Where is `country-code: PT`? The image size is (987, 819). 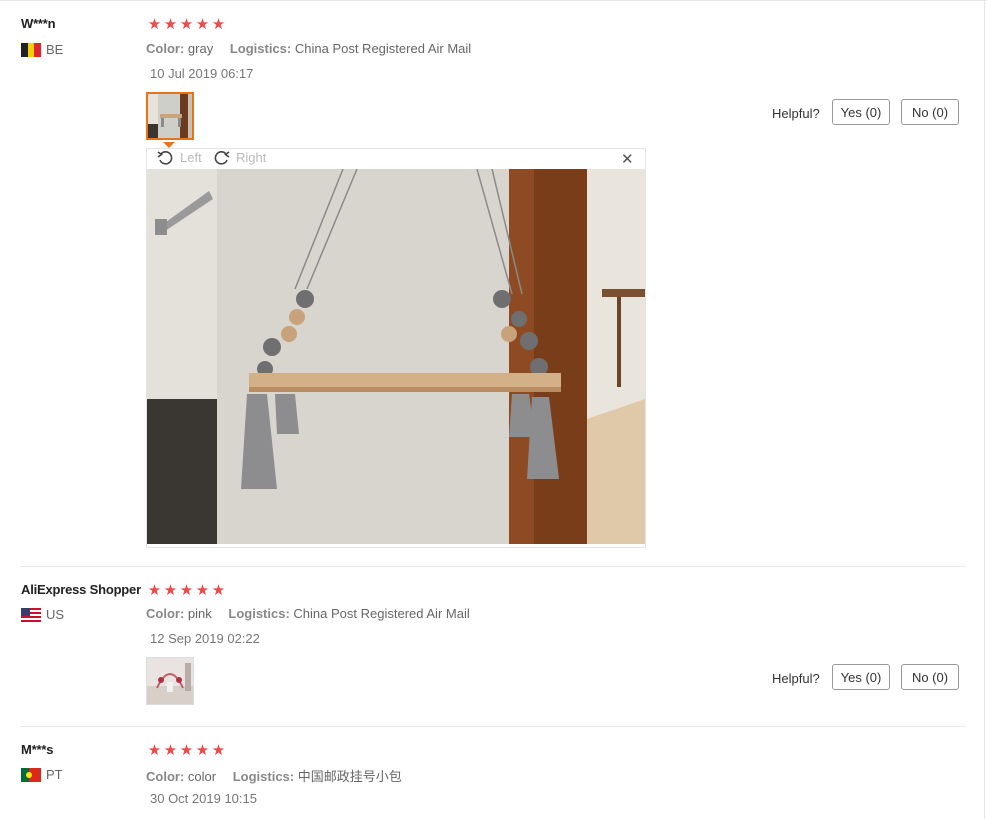
country-code: PT is located at coordinates (54, 774).